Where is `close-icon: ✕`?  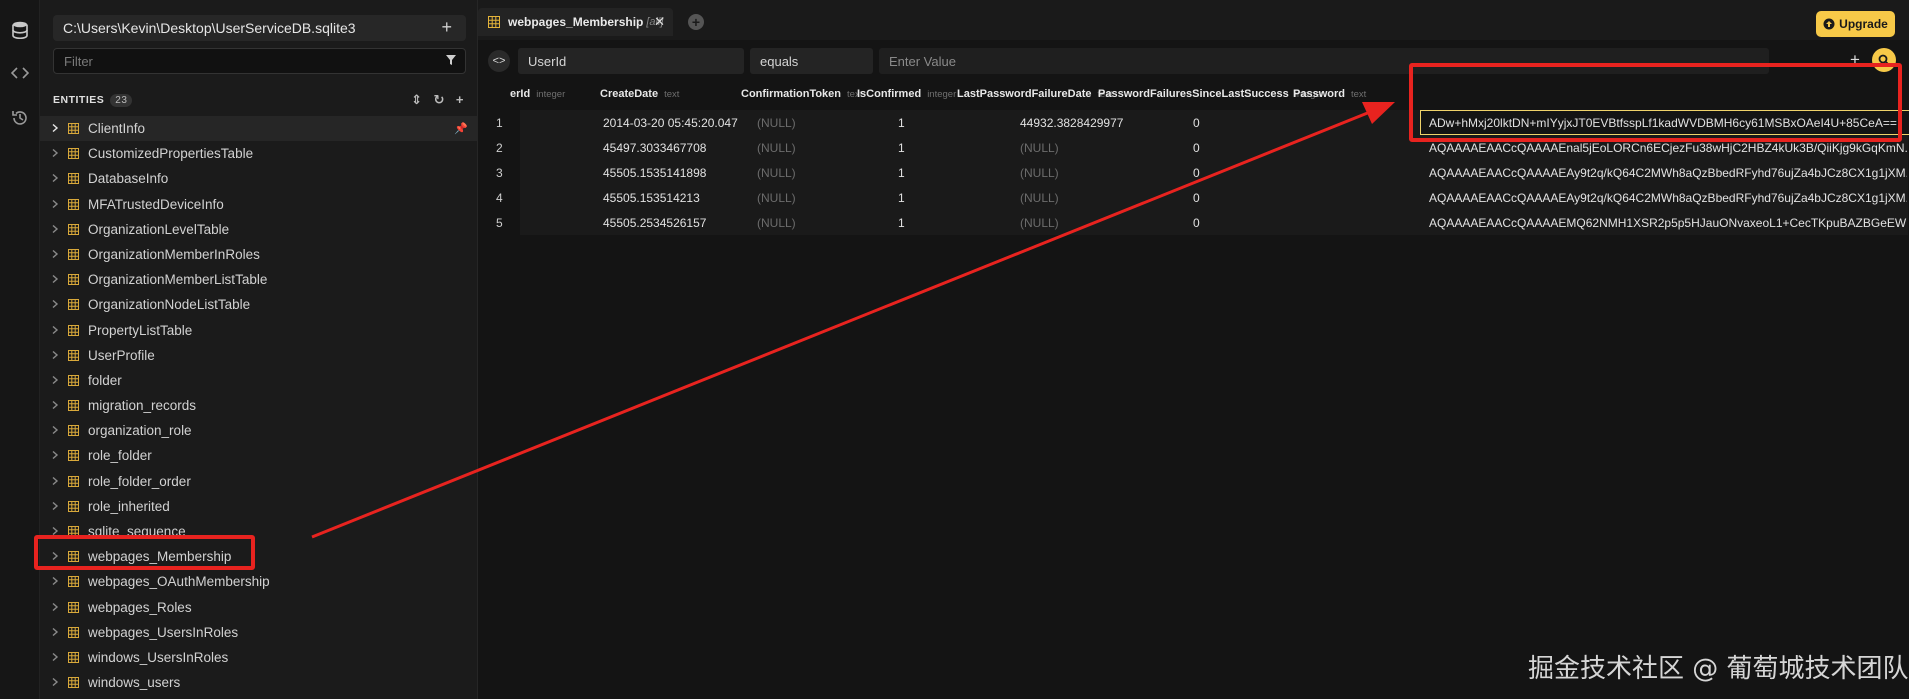
close-icon: ✕ is located at coordinates (659, 22).